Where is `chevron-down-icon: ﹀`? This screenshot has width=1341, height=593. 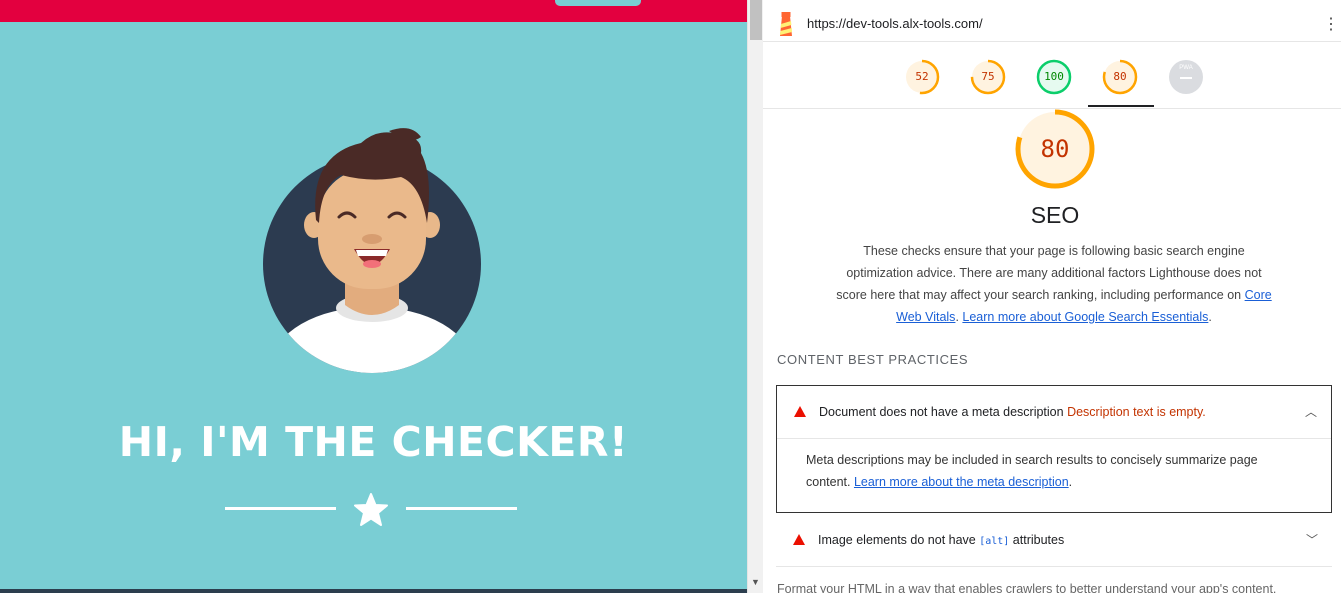
chevron-down-icon: ﹀ is located at coordinates (1312, 539).